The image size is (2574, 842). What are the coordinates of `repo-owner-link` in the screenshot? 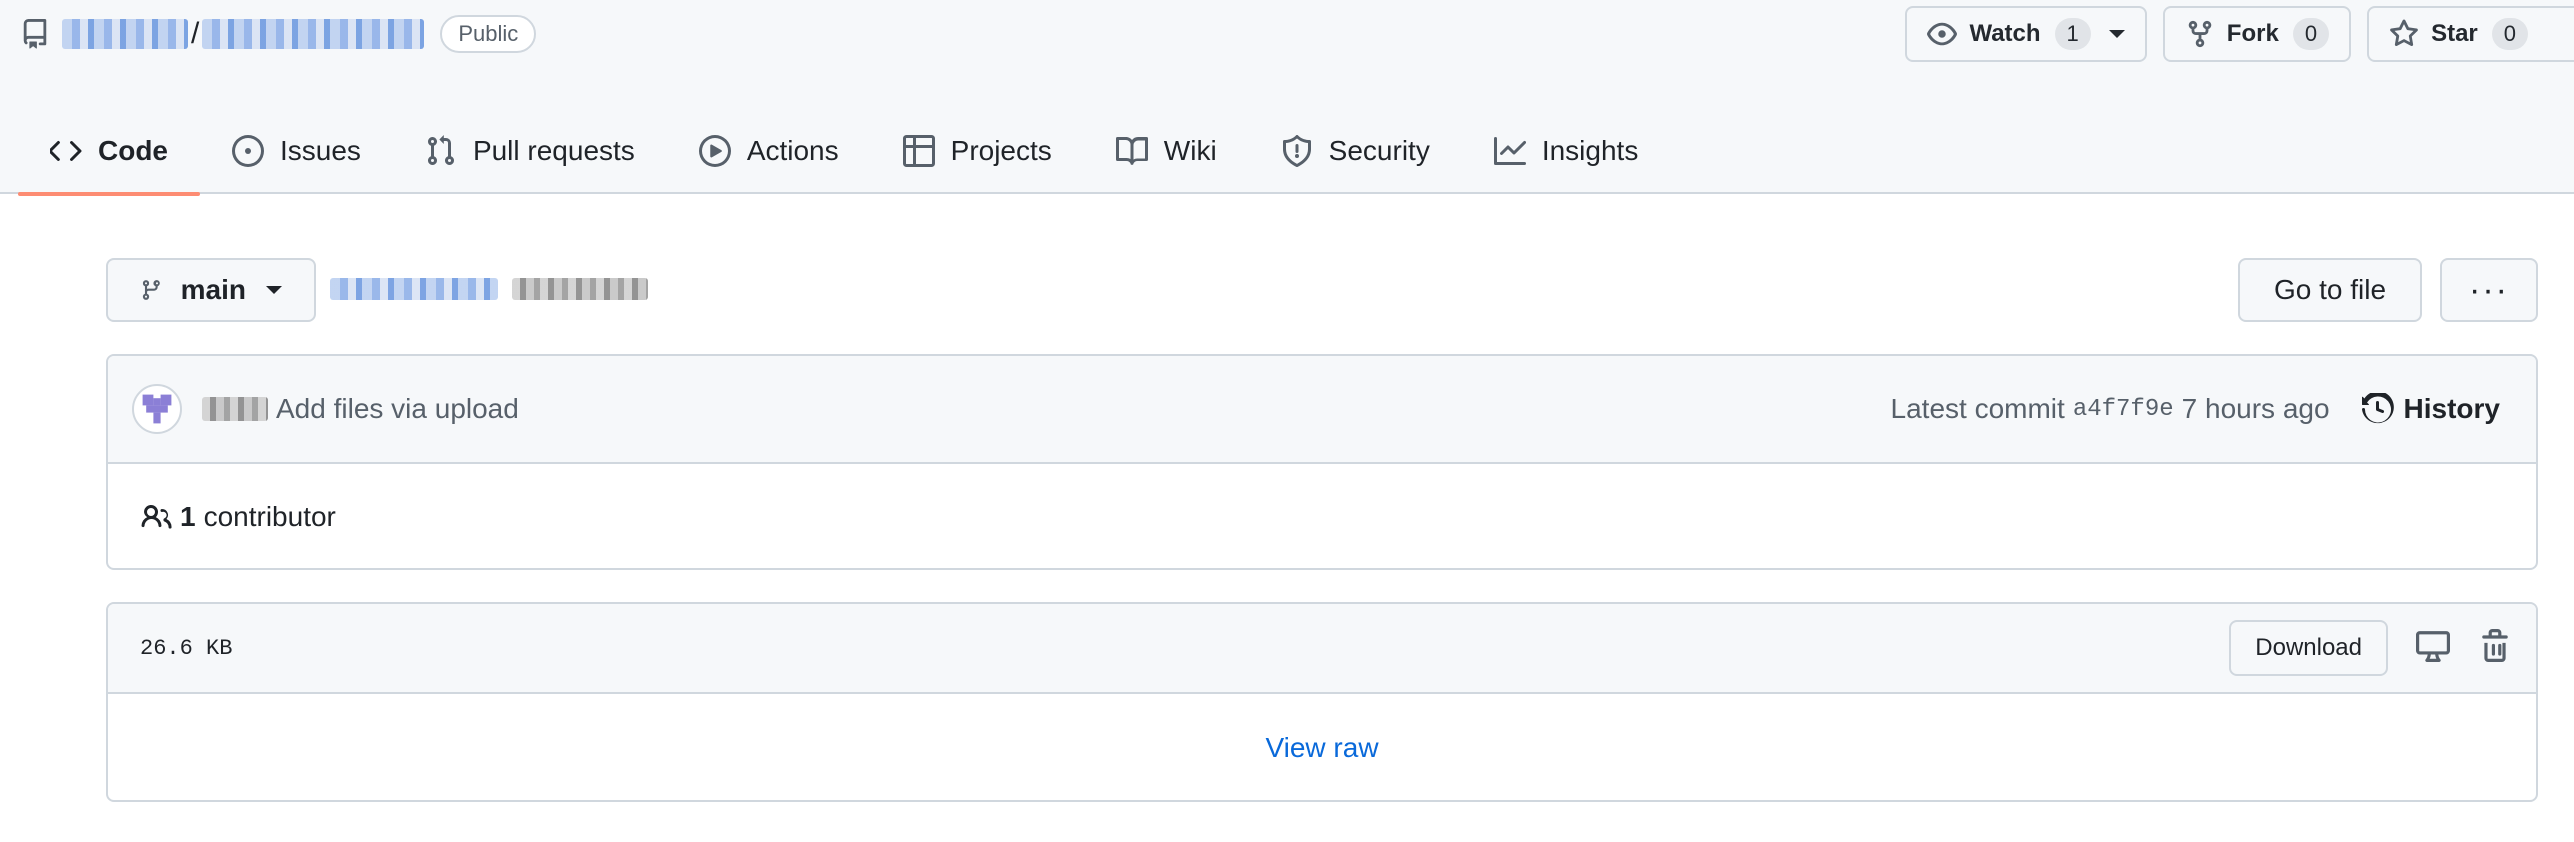 It's located at (125, 34).